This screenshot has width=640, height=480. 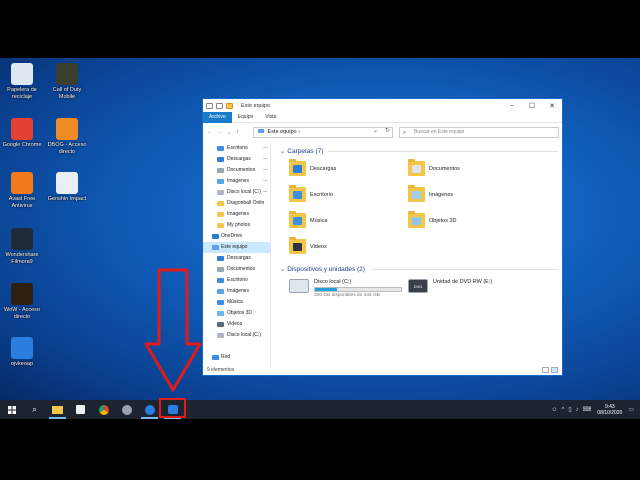 I want to click on search-input: ⌕ Buscar en Este equipo, so click(x=479, y=132).